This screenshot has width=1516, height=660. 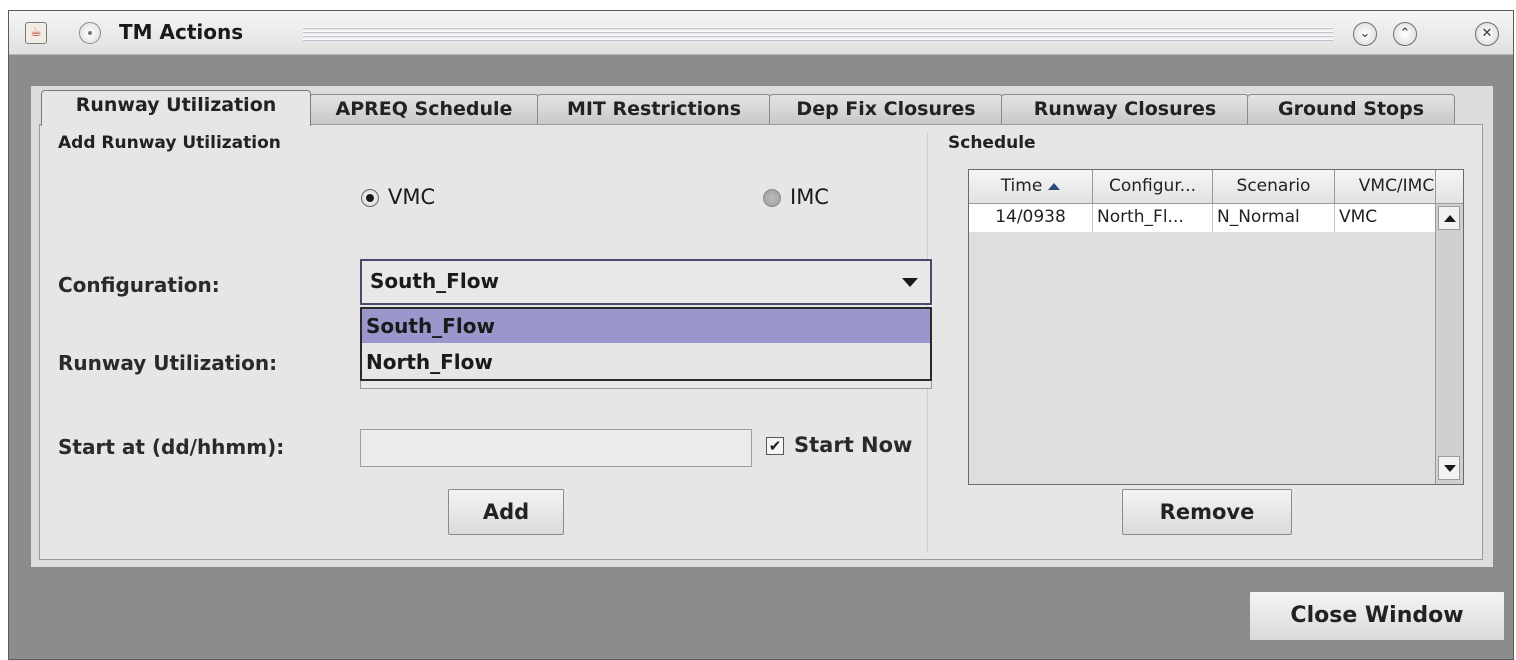 I want to click on dropdown-option-south-flow: South_Flow, so click(x=646, y=326).